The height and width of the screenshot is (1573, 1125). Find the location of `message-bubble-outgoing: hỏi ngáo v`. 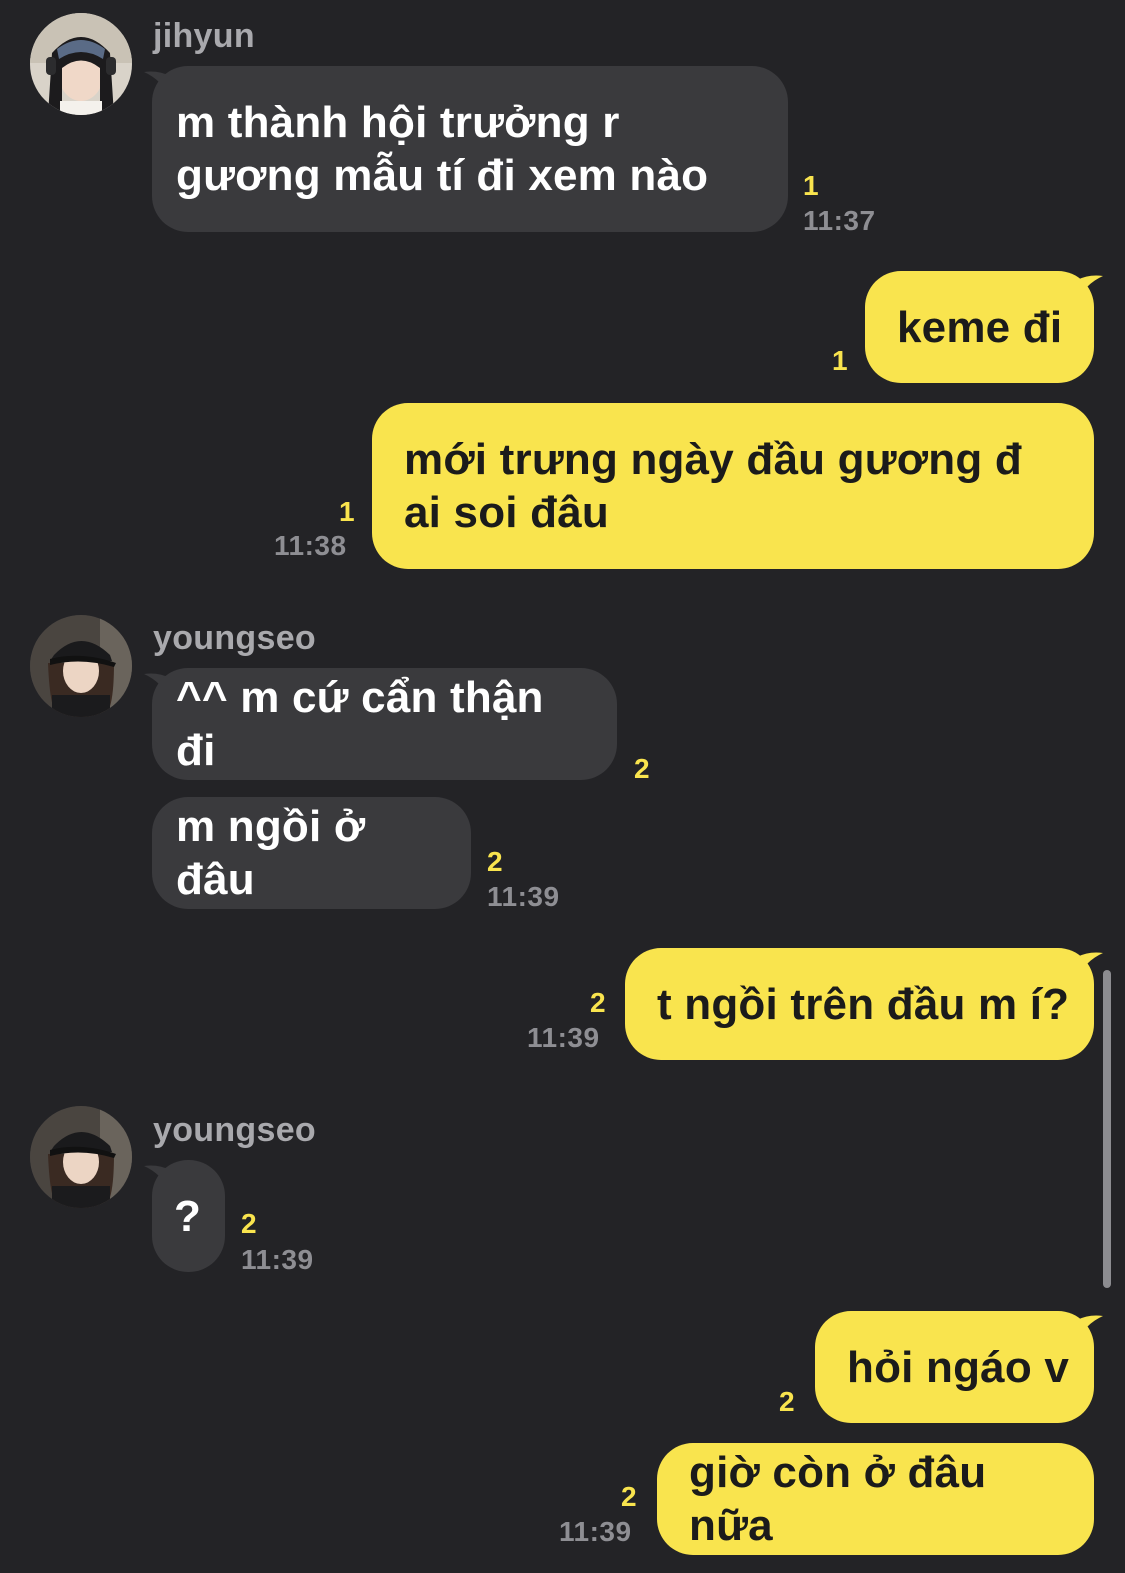

message-bubble-outgoing: hỏi ngáo v is located at coordinates (954, 1367).